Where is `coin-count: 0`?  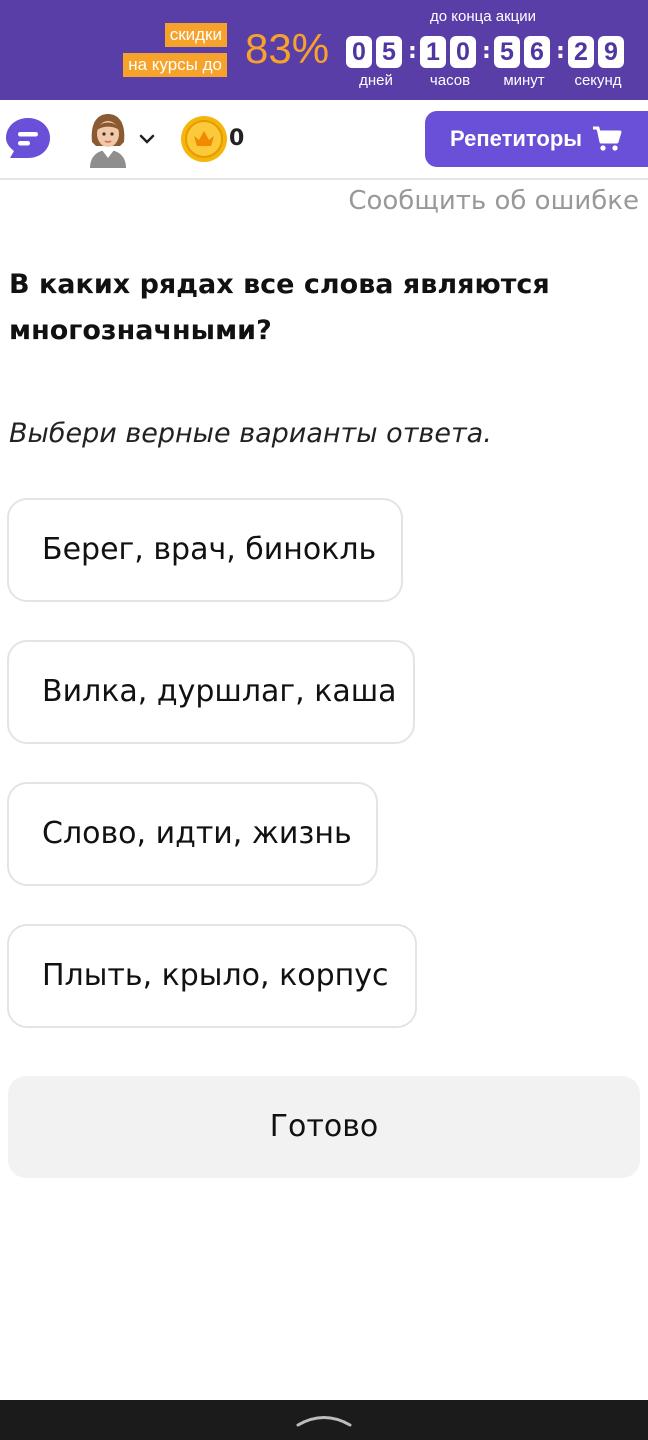 coin-count: 0 is located at coordinates (237, 138).